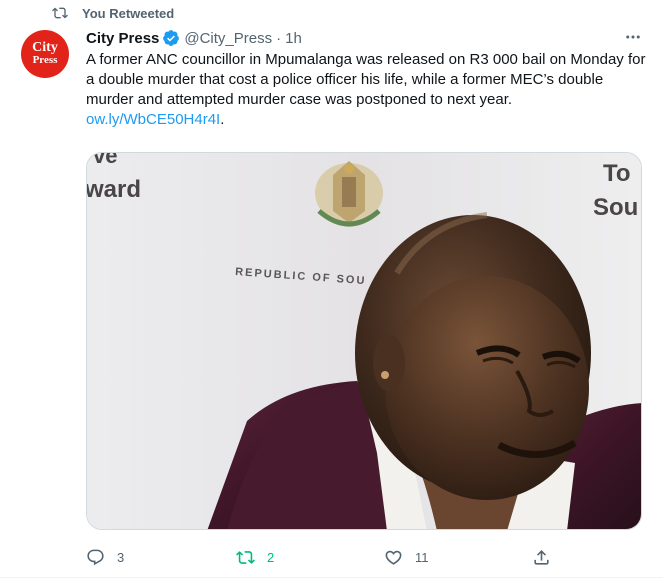 The width and height of the screenshot is (663, 578). I want to click on more-options-button, so click(633, 37).